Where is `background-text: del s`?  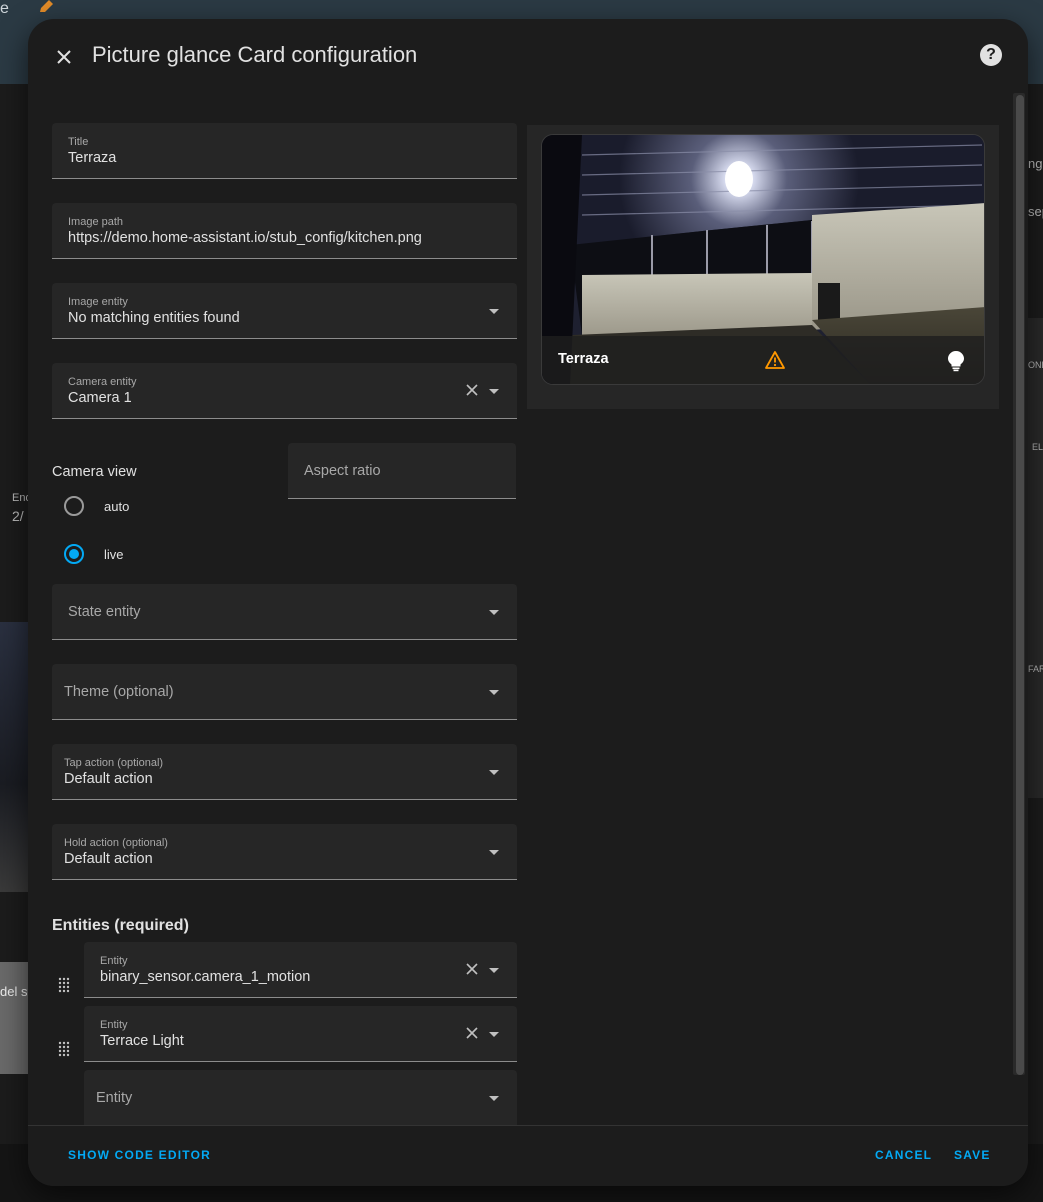 background-text: del s is located at coordinates (14, 991).